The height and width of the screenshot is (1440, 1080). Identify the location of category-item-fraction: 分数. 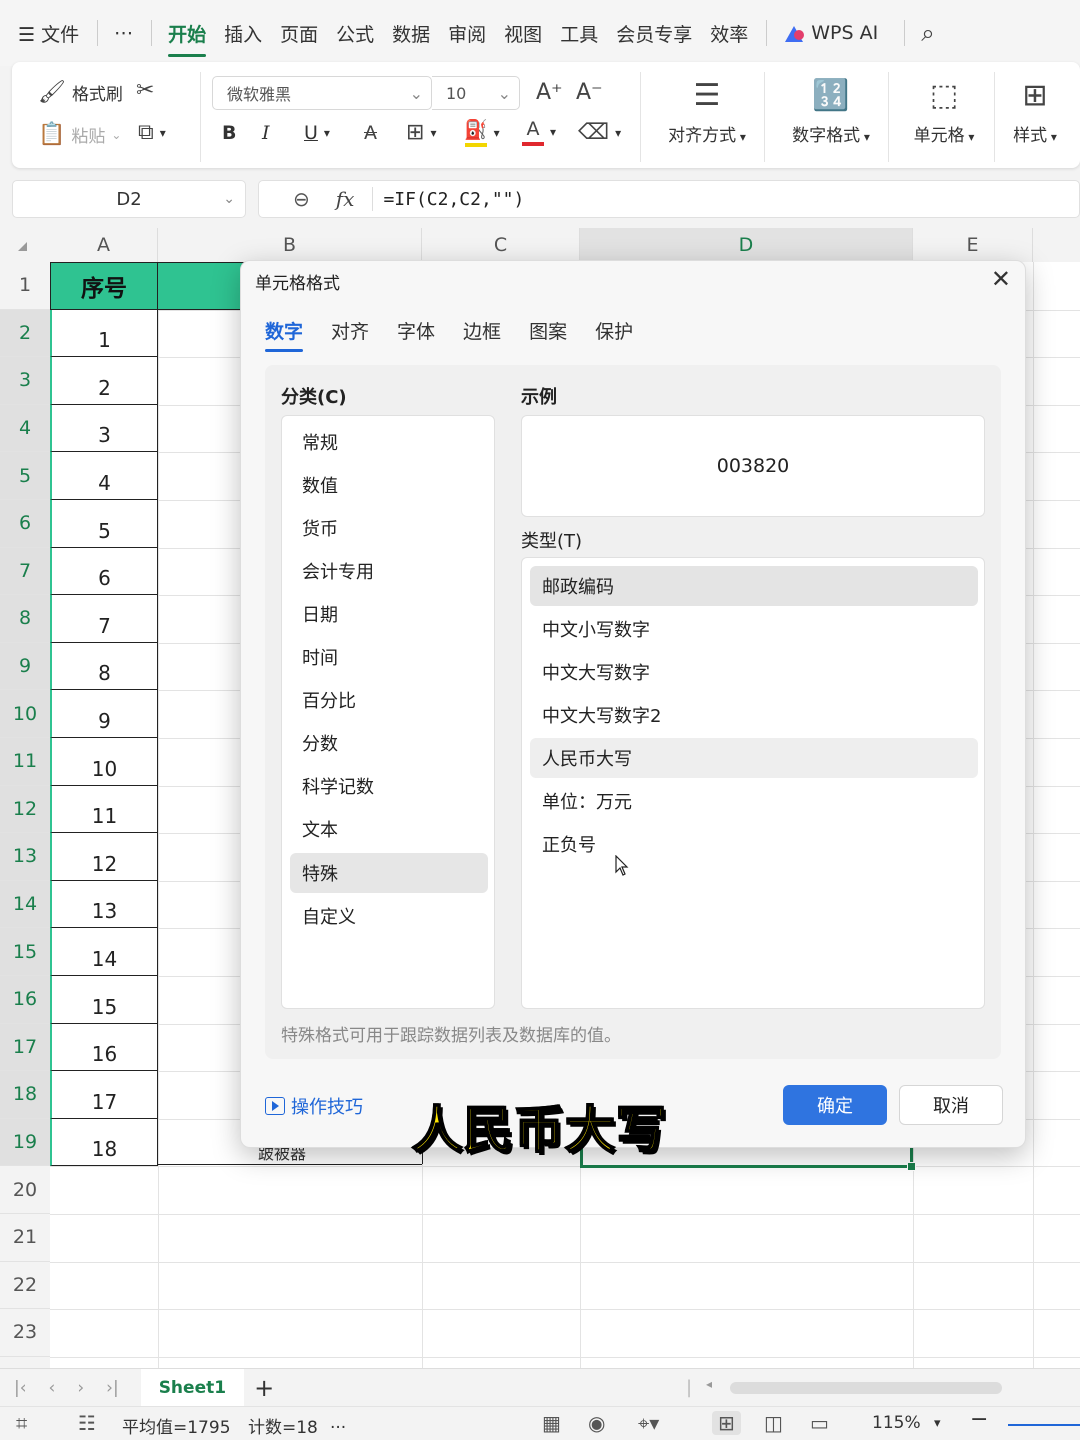
(389, 743).